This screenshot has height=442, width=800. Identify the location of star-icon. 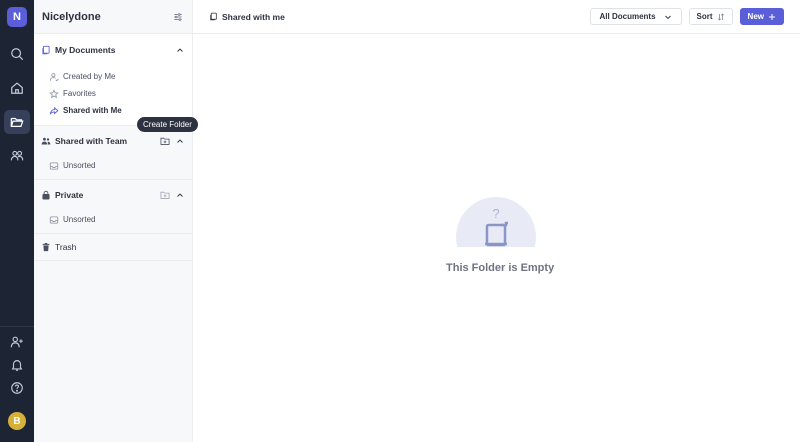
(54, 93).